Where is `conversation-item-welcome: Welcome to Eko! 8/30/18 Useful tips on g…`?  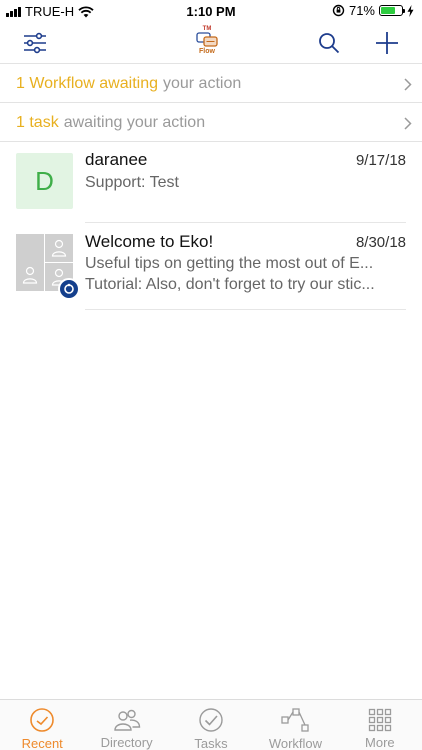
conversation-item-welcome: Welcome to Eko! 8/30/18 Useful tips on g… is located at coordinates (211, 267).